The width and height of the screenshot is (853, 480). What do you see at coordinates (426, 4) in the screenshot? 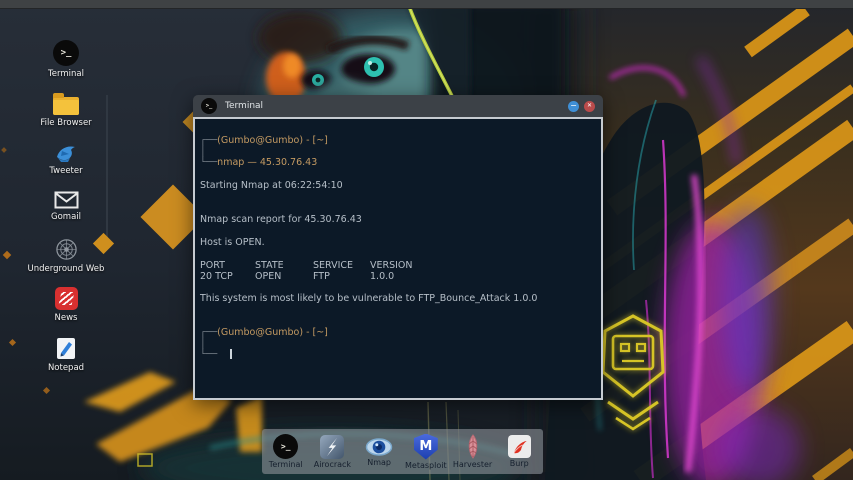
I see `top-chrome-bar` at bounding box center [426, 4].